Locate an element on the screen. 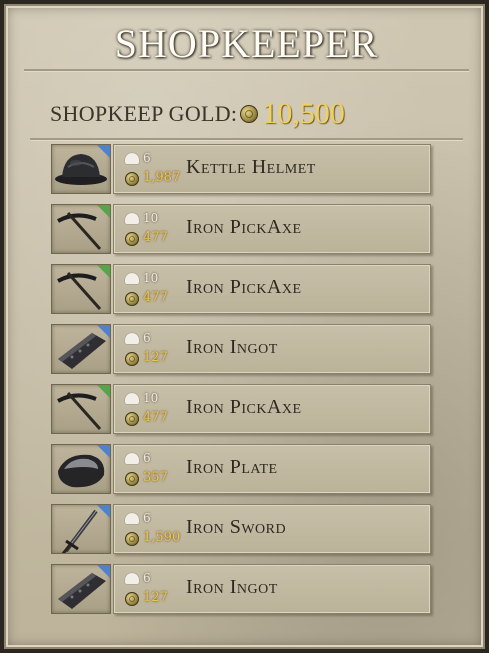 This screenshot has height=653, width=489. item-info: 6 1,590 Iron Sword is located at coordinates (272, 529).